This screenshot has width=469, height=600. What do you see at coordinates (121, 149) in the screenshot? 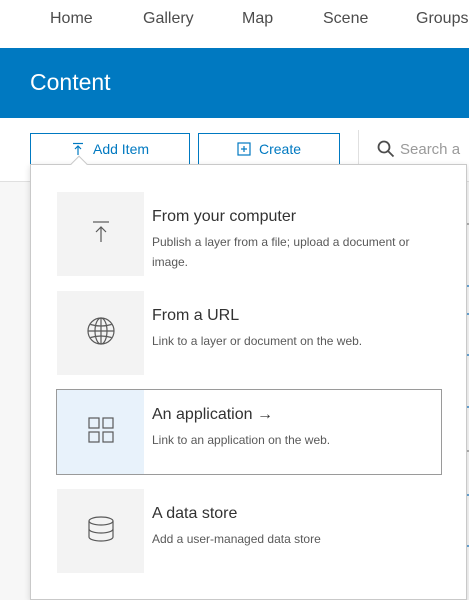
I see `add-item-label: Add Item` at bounding box center [121, 149].